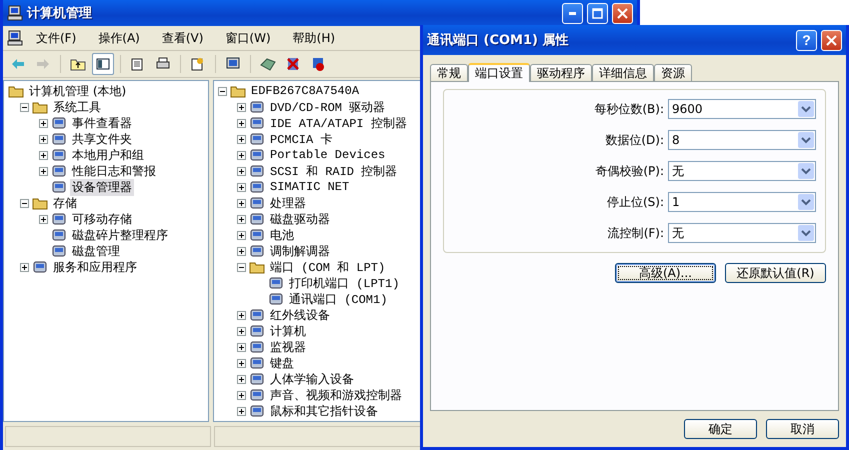 Image resolution: width=849 pixels, height=450 pixels. What do you see at coordinates (312, 379) in the screenshot?
I see `tree-item: 人体学输入设备` at bounding box center [312, 379].